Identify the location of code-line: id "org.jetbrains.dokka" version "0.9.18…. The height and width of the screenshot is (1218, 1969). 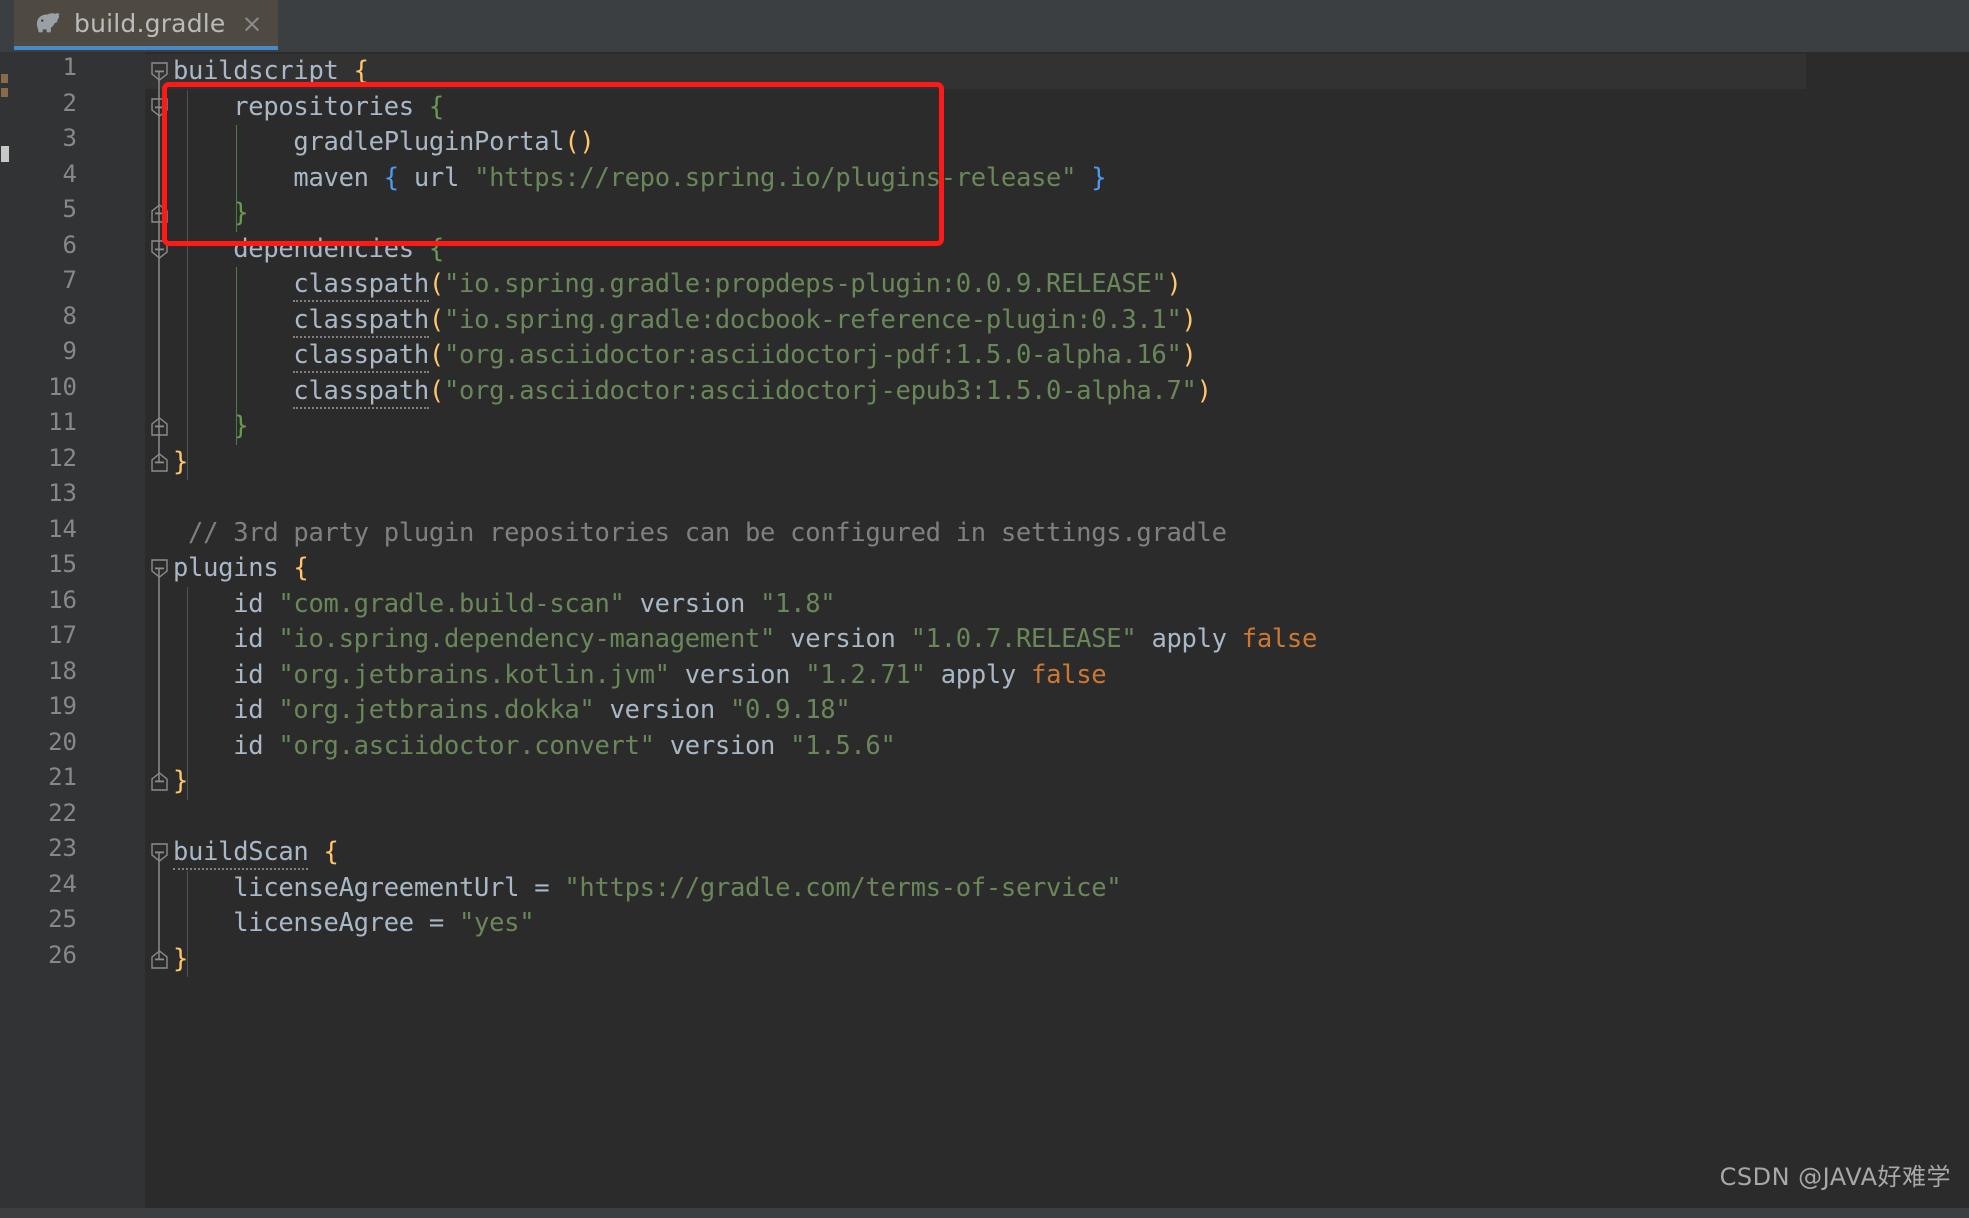
(511, 711).